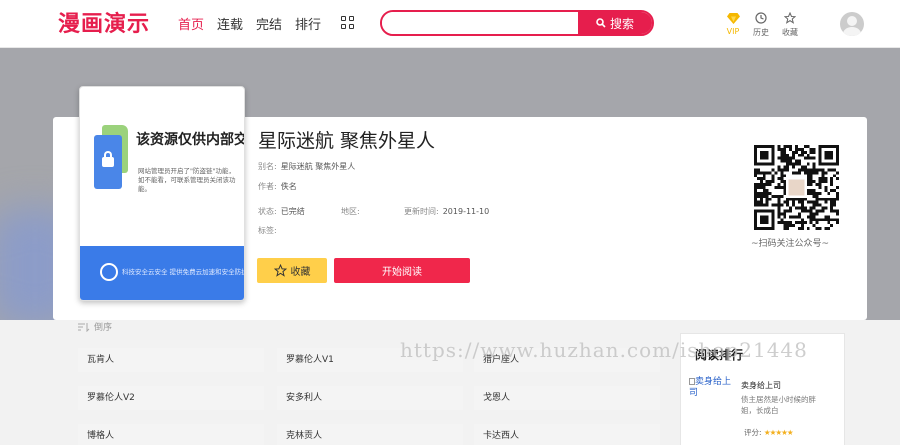  I want to click on top-navbar: 漫画演示 首页 连载 完结 排行 搜索 VIP 历史 收藏, so click(450, 24).